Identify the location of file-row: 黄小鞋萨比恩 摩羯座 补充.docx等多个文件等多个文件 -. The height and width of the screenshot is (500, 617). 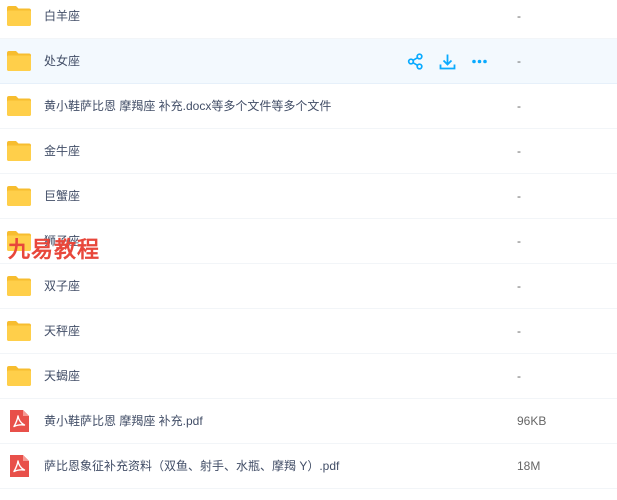
(308, 106).